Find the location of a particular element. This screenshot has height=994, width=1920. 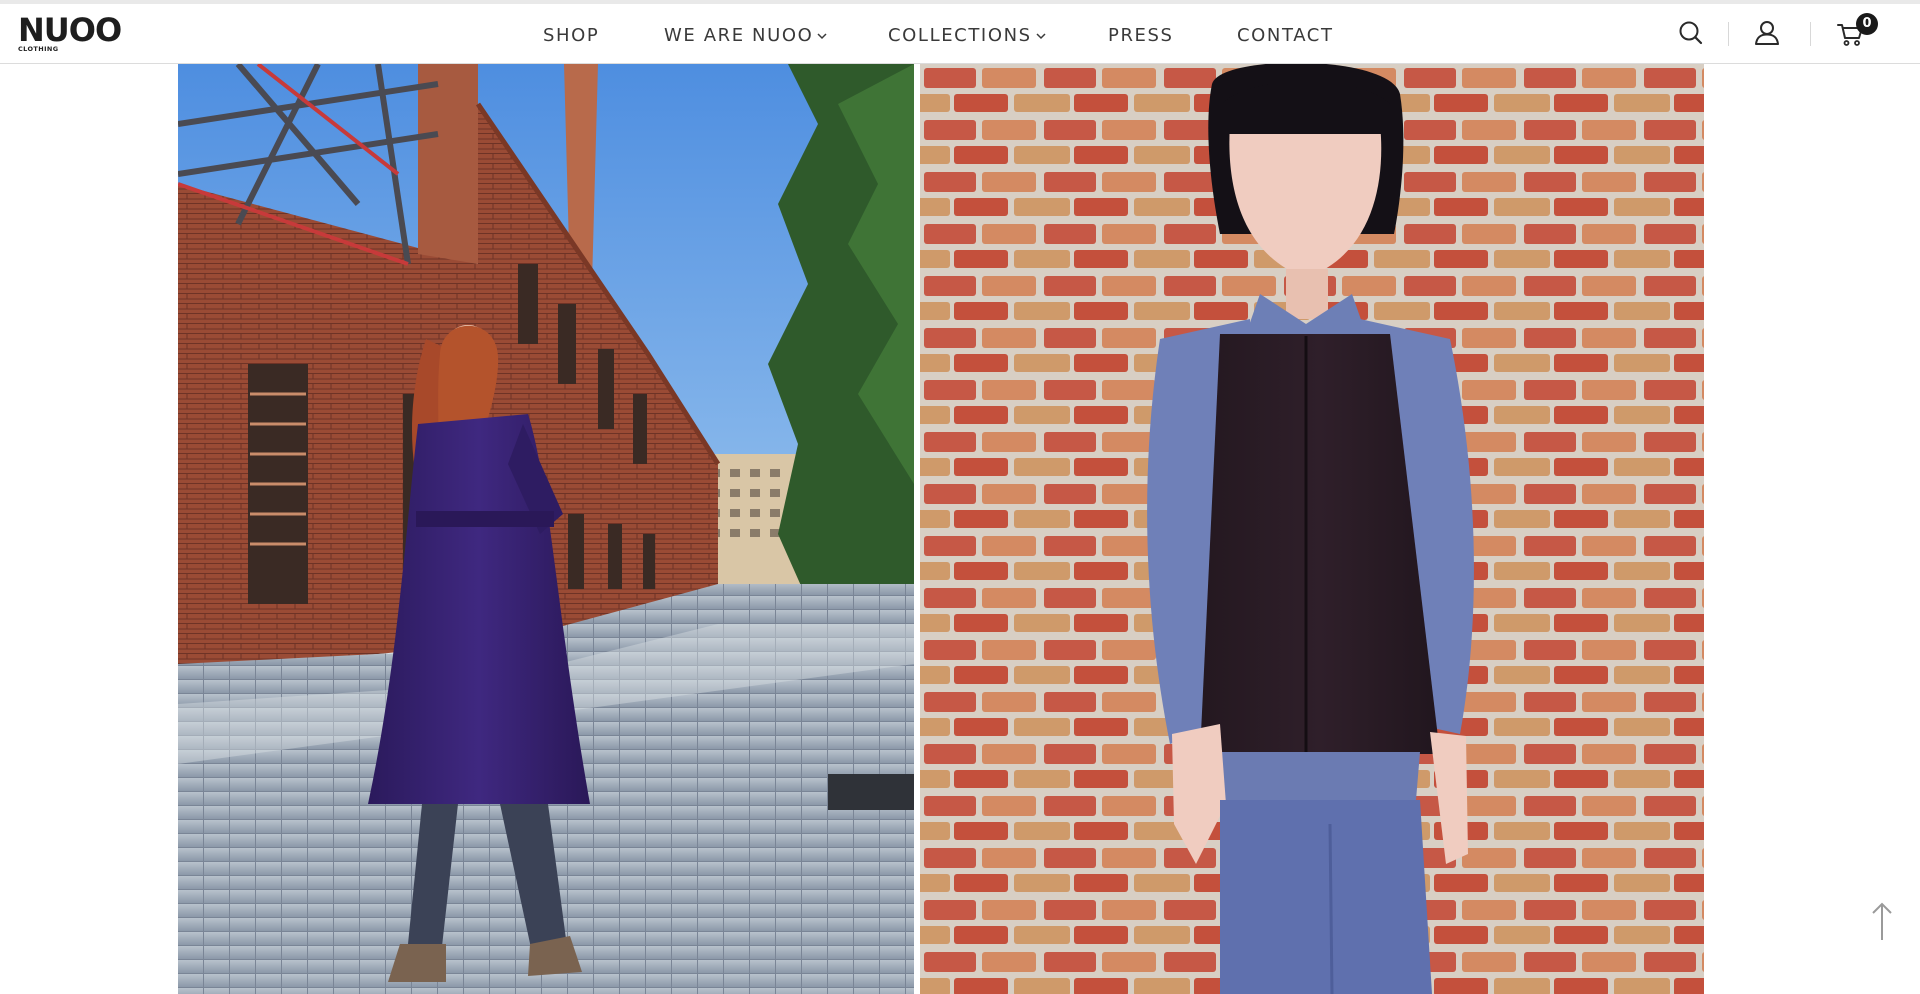

nav-item-shop: SHOP is located at coordinates (571, 36).